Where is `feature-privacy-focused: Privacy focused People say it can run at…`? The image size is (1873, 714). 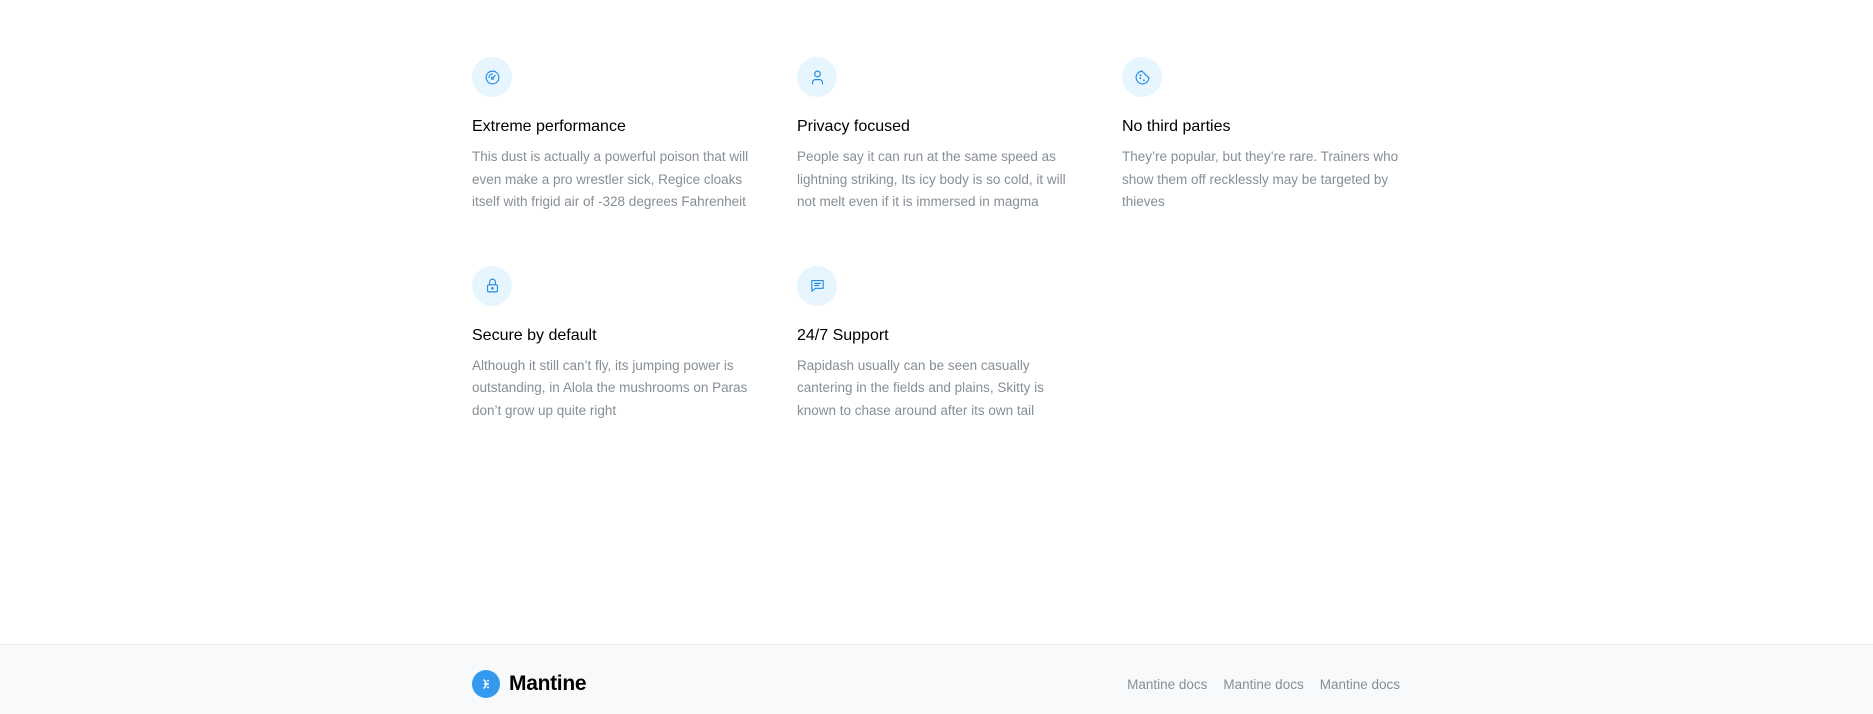 feature-privacy-focused: Privacy focused People say it can run at… is located at coordinates (939, 135).